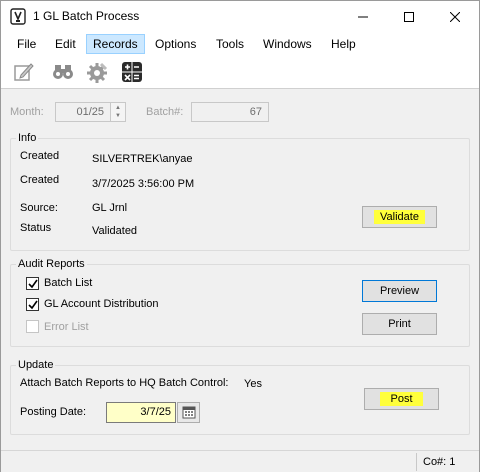 Image resolution: width=480 pixels, height=472 pixels. Describe the element at coordinates (32, 326) in the screenshot. I see `error-list-checkbox` at that location.